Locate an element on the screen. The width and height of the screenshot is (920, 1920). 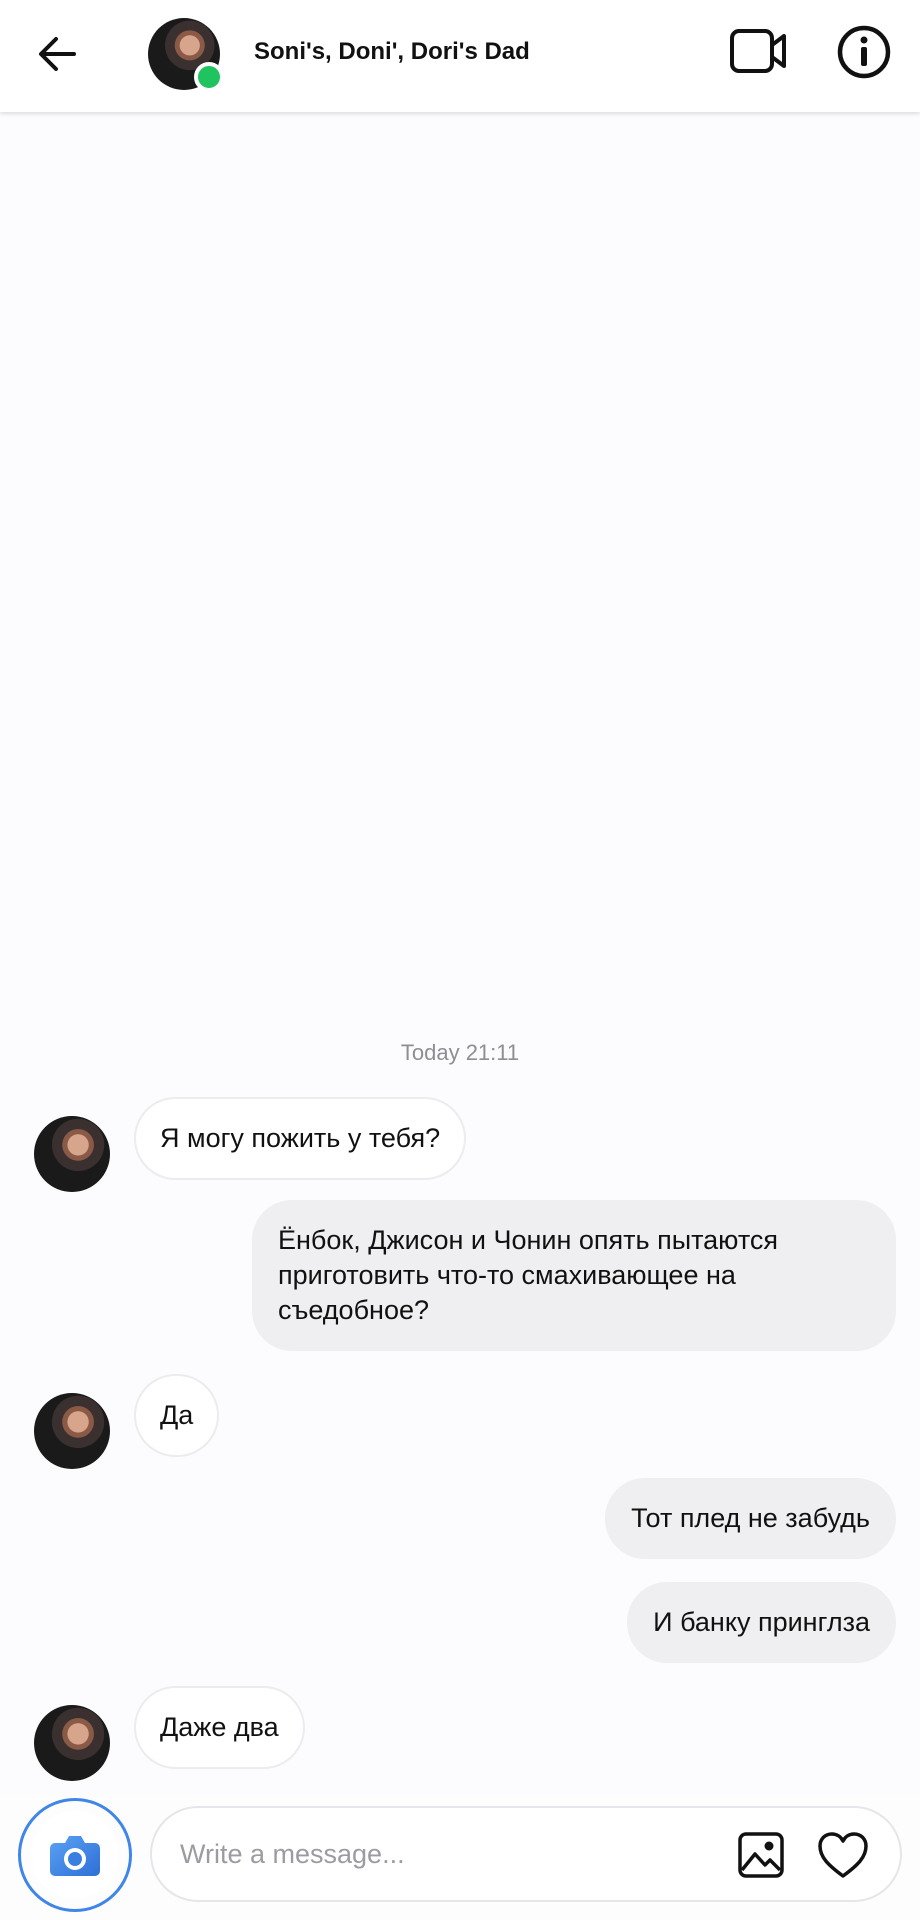
message-text-line: съедобное? is located at coordinates (353, 1310).